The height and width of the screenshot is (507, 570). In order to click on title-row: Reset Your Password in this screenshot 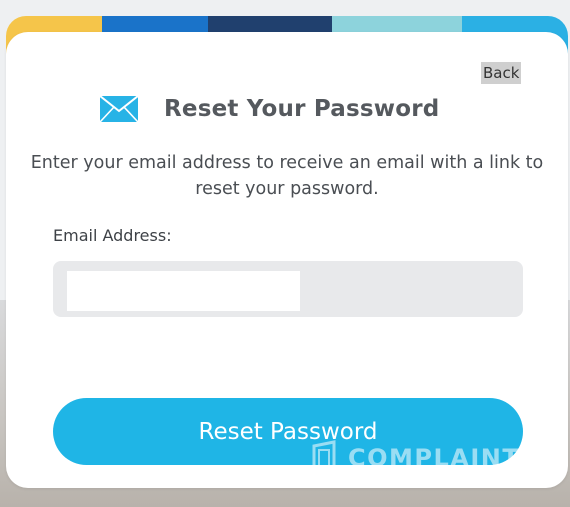, I will do `click(269, 109)`.